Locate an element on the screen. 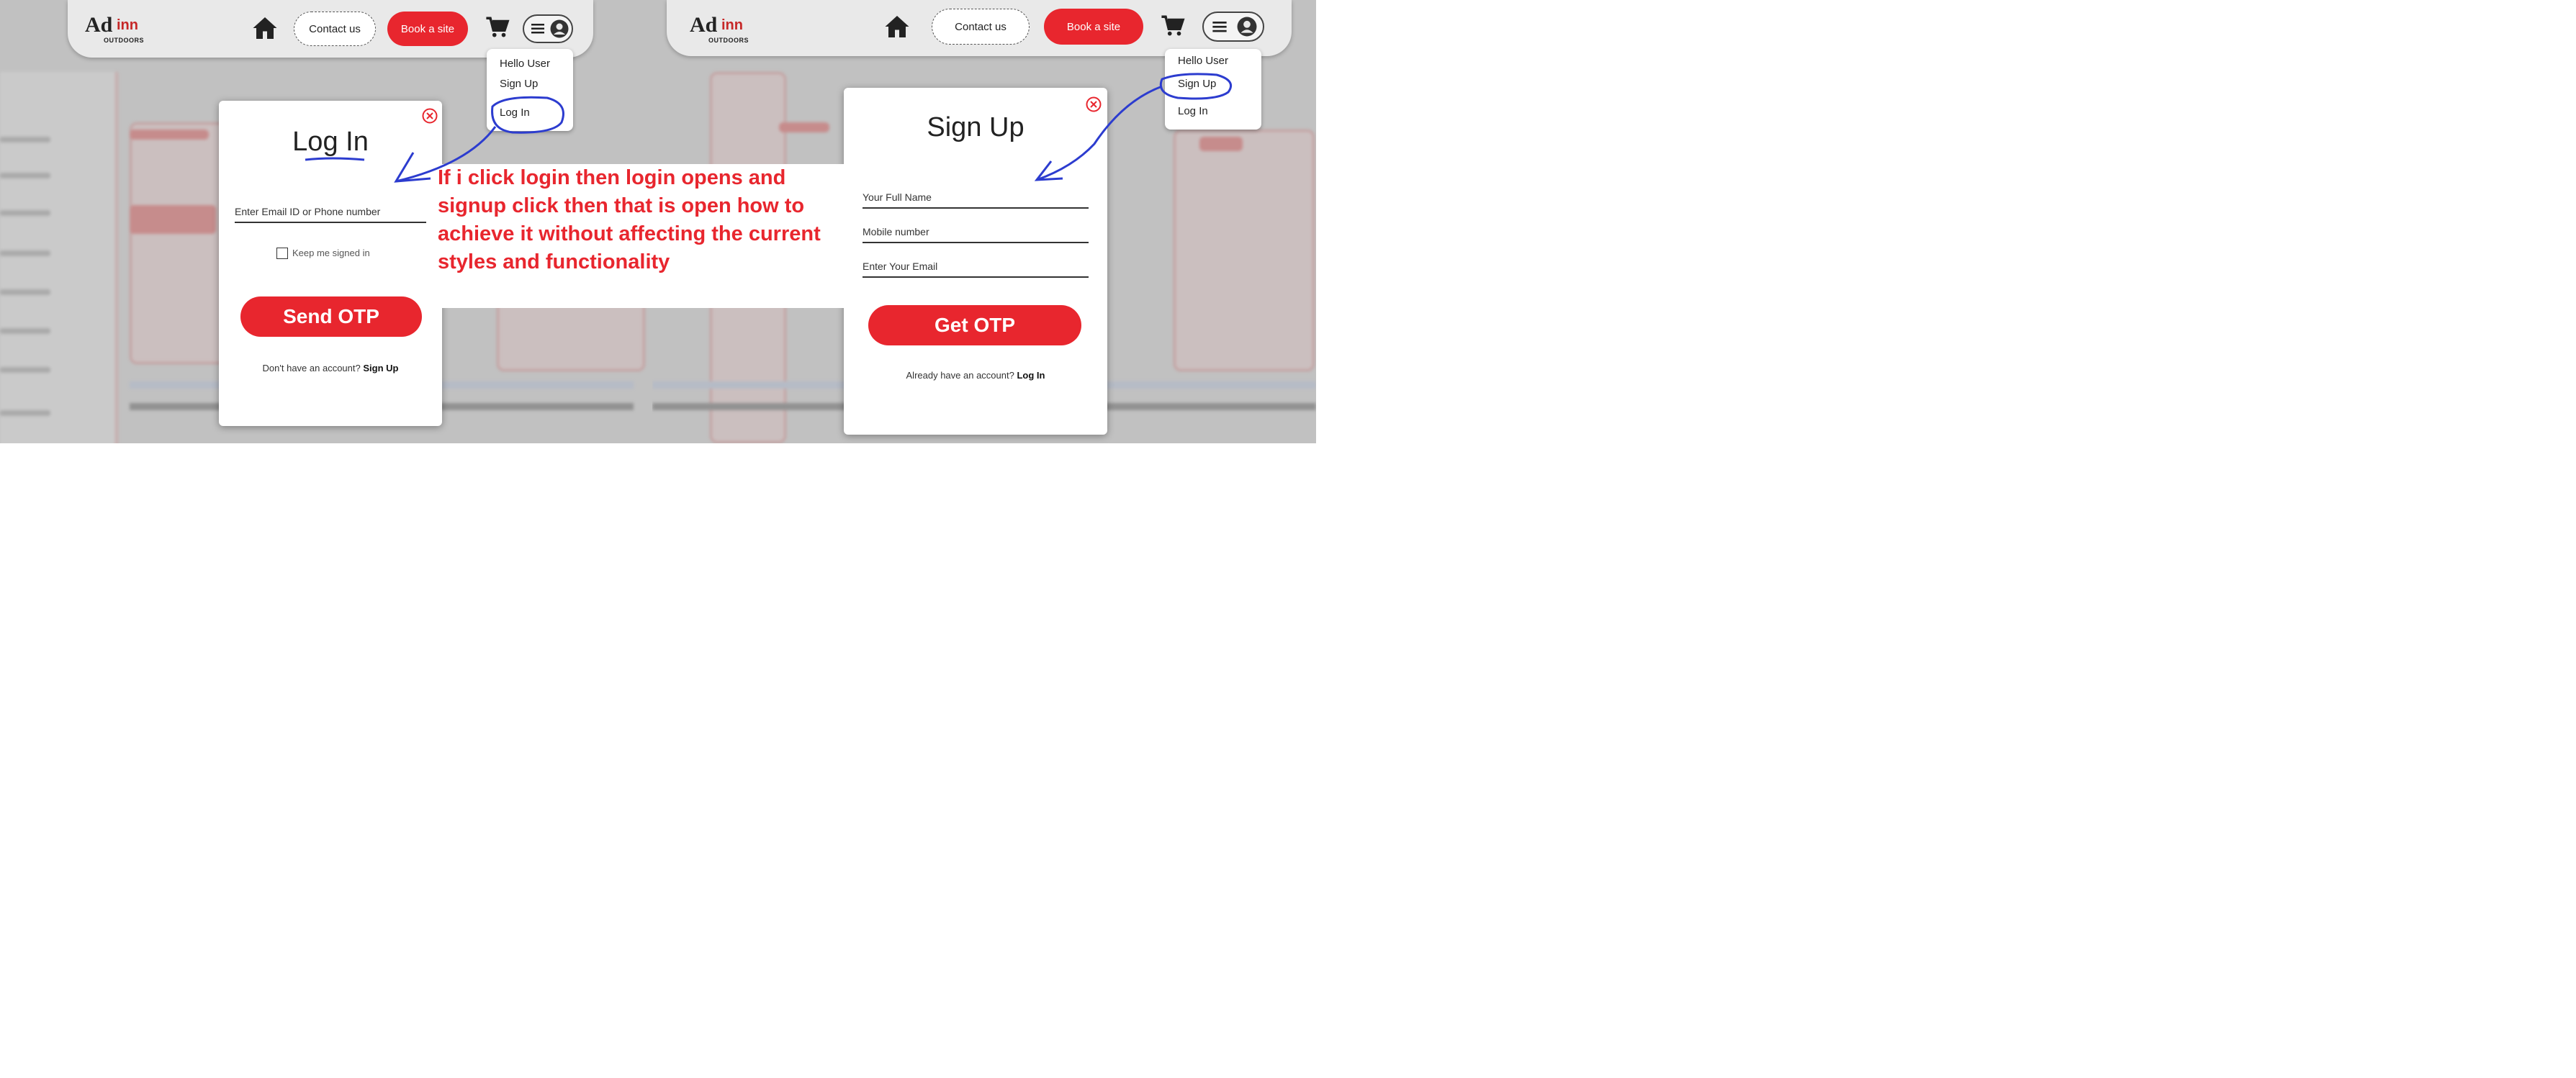 This screenshot has height=1078, width=2576. login-prompt: Already have an account? Log In is located at coordinates (975, 375).